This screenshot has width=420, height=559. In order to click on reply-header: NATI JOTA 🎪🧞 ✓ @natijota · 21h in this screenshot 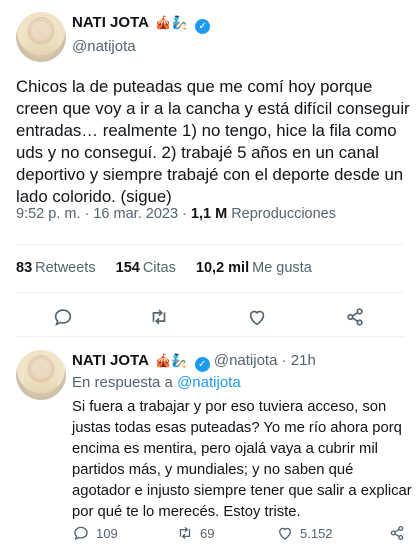, I will do `click(194, 362)`.